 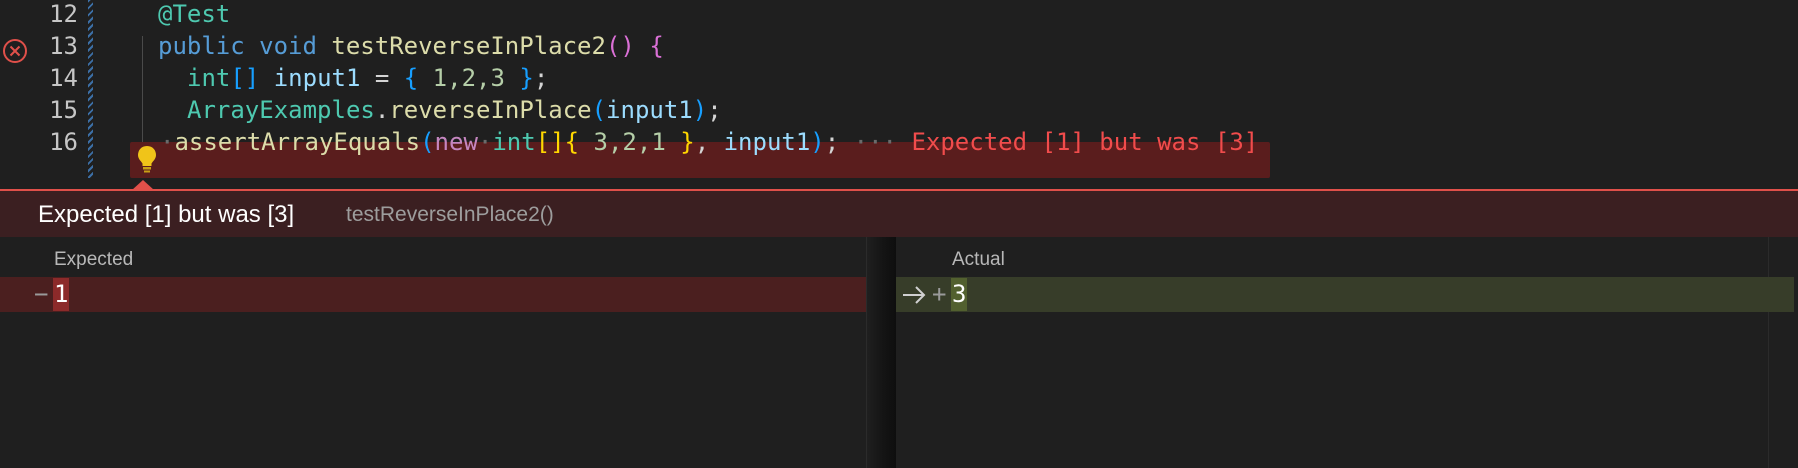 I want to click on plus-icon: +, so click(x=939, y=294).